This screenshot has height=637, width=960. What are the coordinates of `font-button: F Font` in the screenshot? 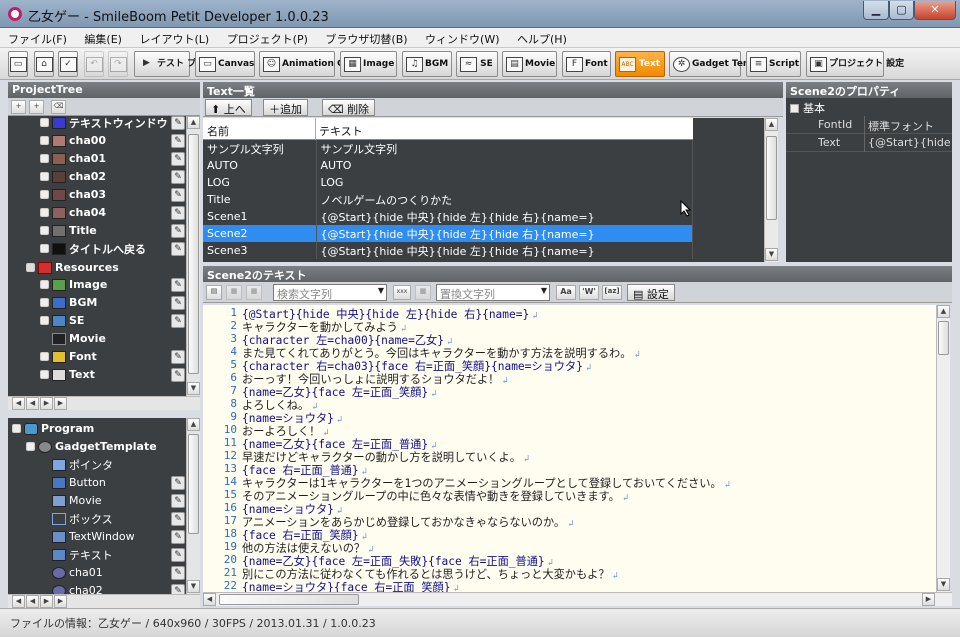 It's located at (586, 64).